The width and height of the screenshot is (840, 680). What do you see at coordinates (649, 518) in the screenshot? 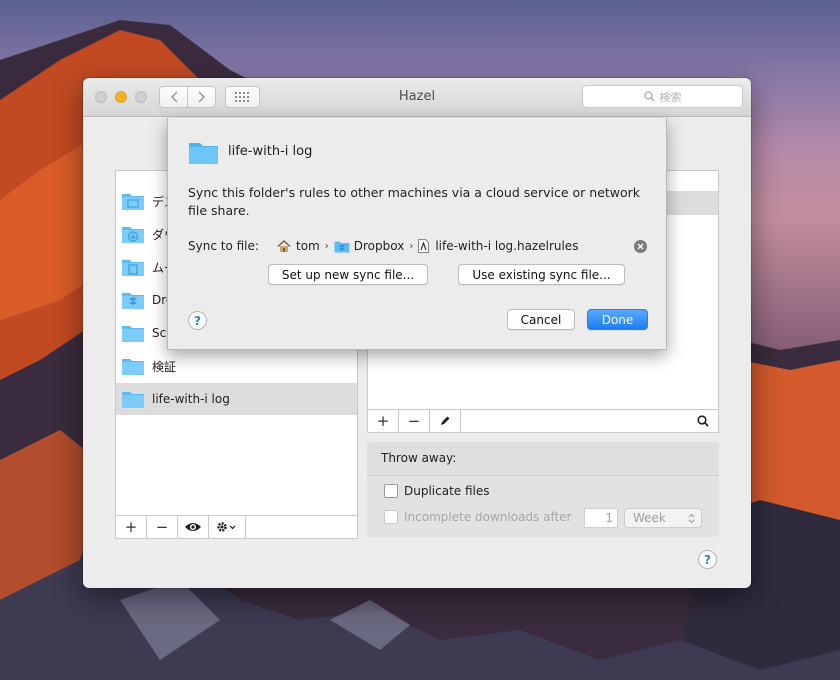
I see `unit-select-value: Week` at bounding box center [649, 518].